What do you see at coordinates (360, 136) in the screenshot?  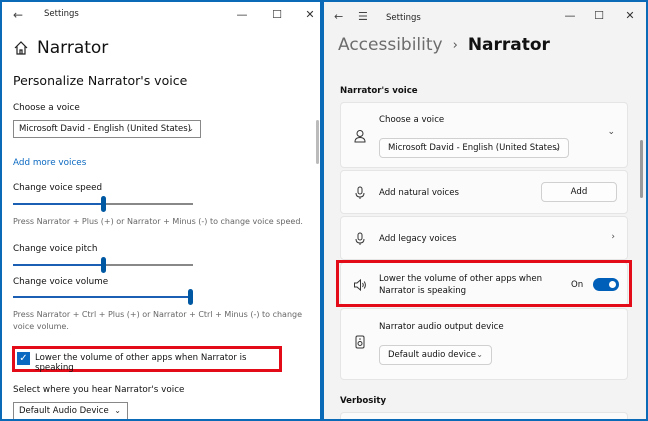 I see `person-icon` at bounding box center [360, 136].